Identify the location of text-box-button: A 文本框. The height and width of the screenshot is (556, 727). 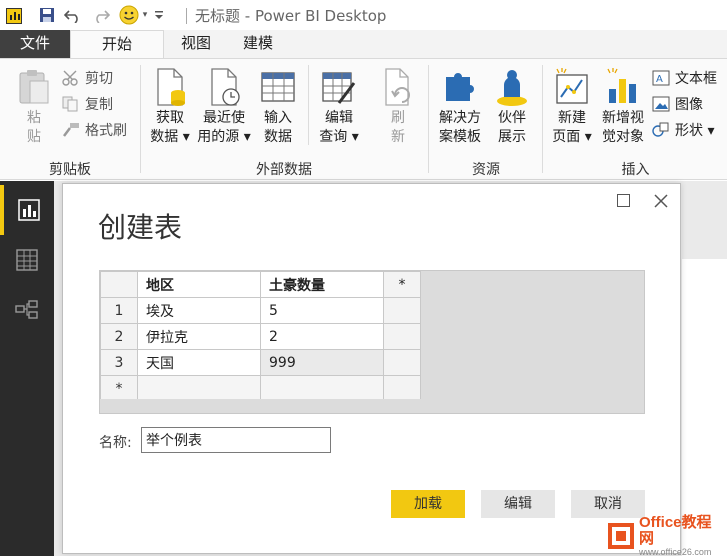
(684, 78).